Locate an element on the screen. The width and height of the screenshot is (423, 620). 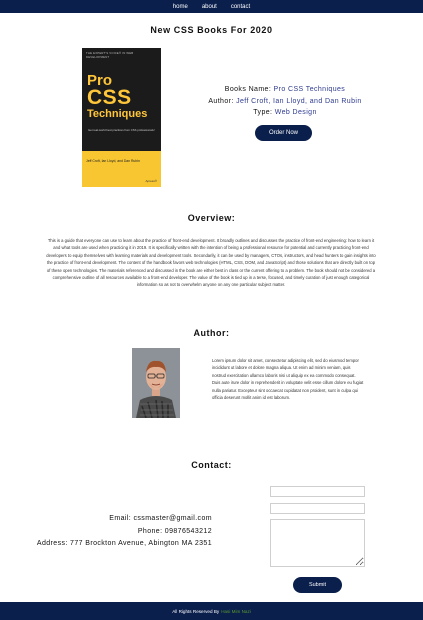
contact-heading: Contact: is located at coordinates (211, 465).